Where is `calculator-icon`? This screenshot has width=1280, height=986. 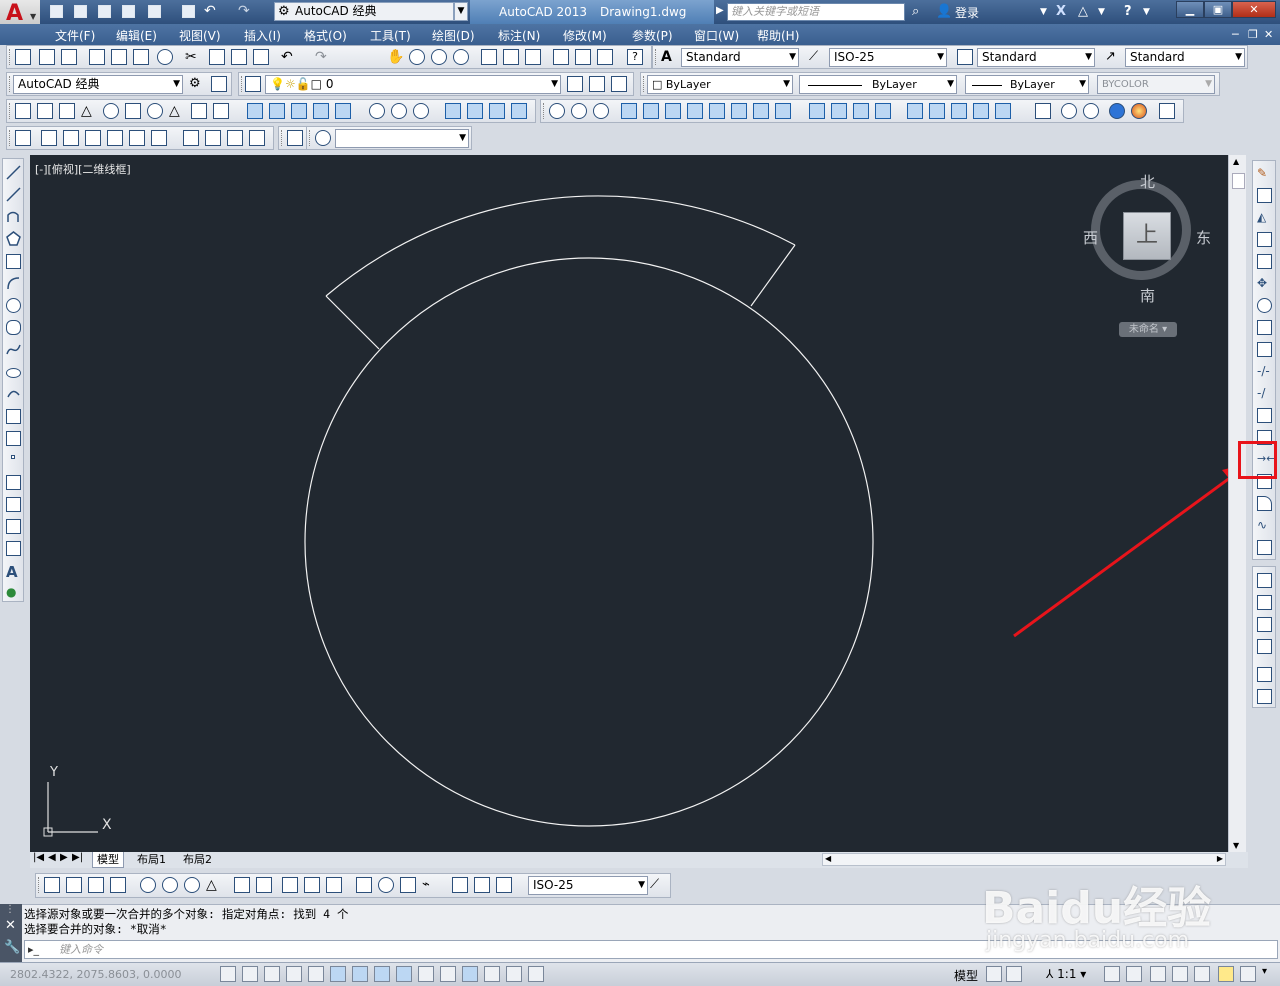
calculator-icon is located at coordinates (605, 57).